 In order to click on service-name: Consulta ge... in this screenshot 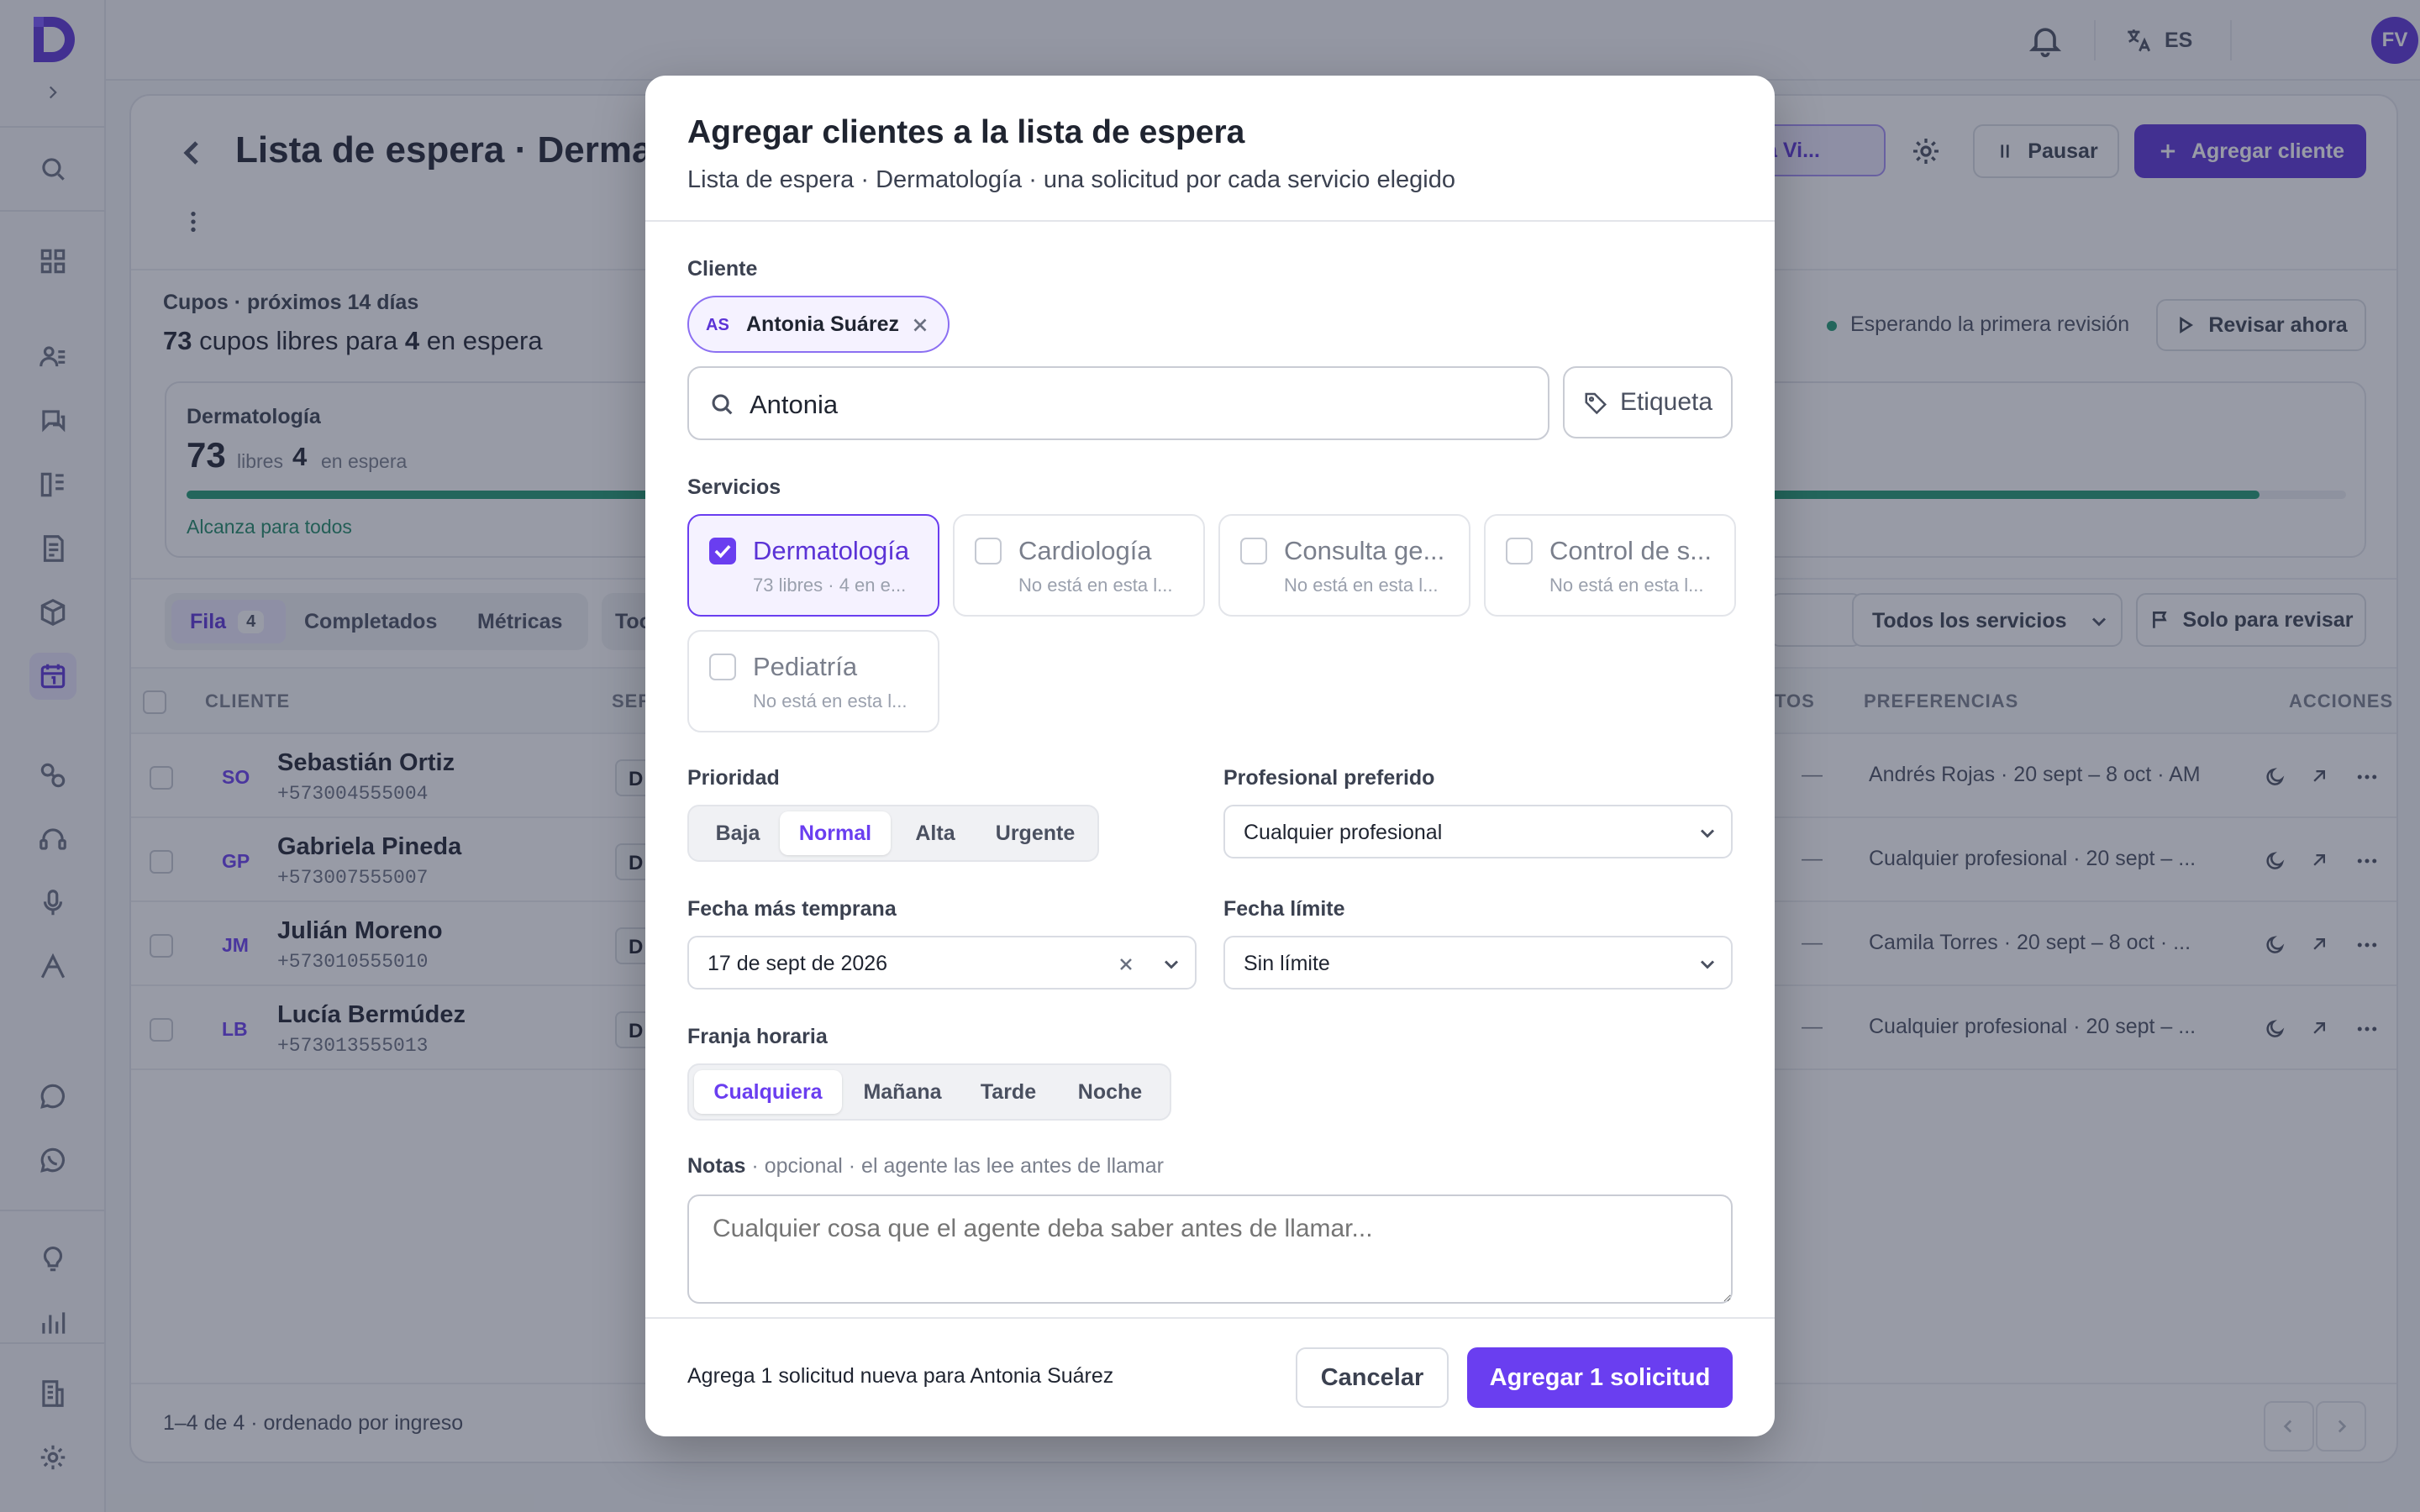, I will do `click(1364, 550)`.